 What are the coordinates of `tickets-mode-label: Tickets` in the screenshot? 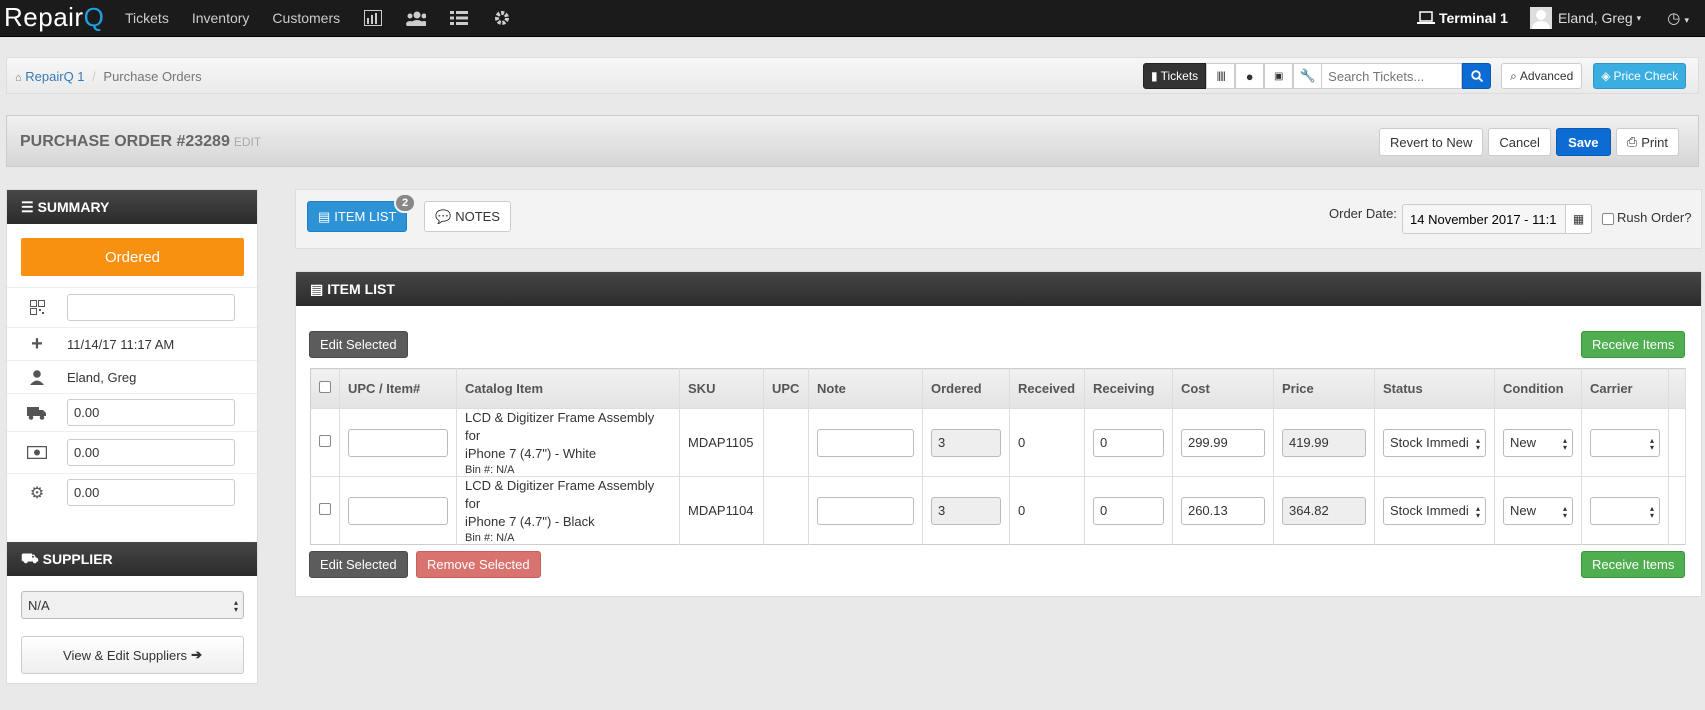 It's located at (1179, 76).